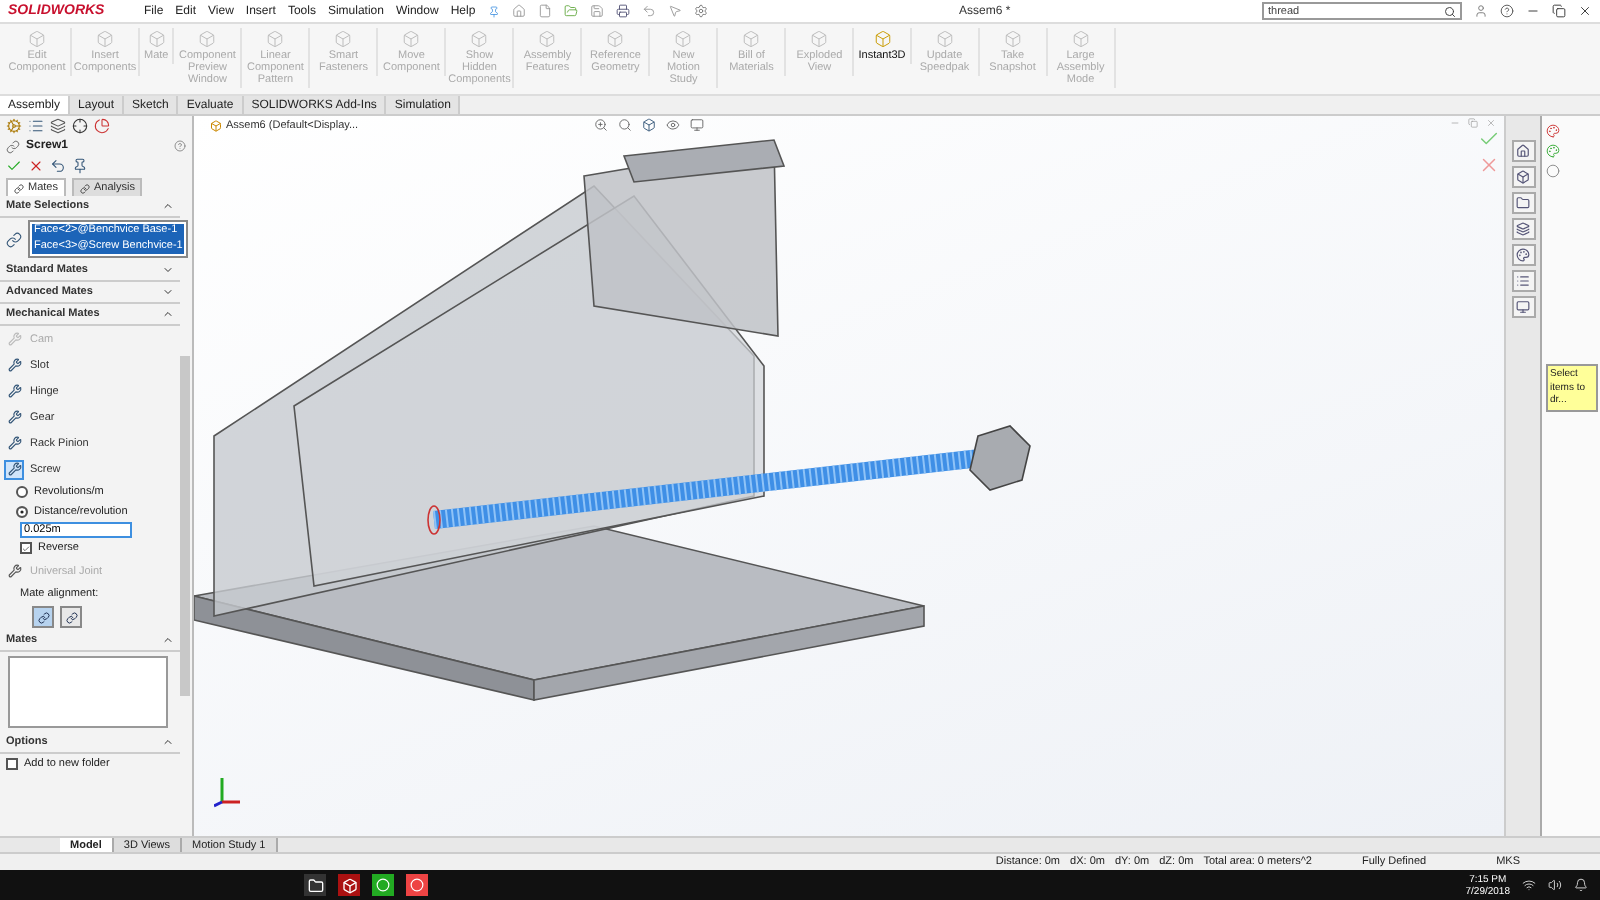 Image resolution: width=1600 pixels, height=900 pixels. Describe the element at coordinates (673, 125) in the screenshot. I see `eye-icon` at that location.